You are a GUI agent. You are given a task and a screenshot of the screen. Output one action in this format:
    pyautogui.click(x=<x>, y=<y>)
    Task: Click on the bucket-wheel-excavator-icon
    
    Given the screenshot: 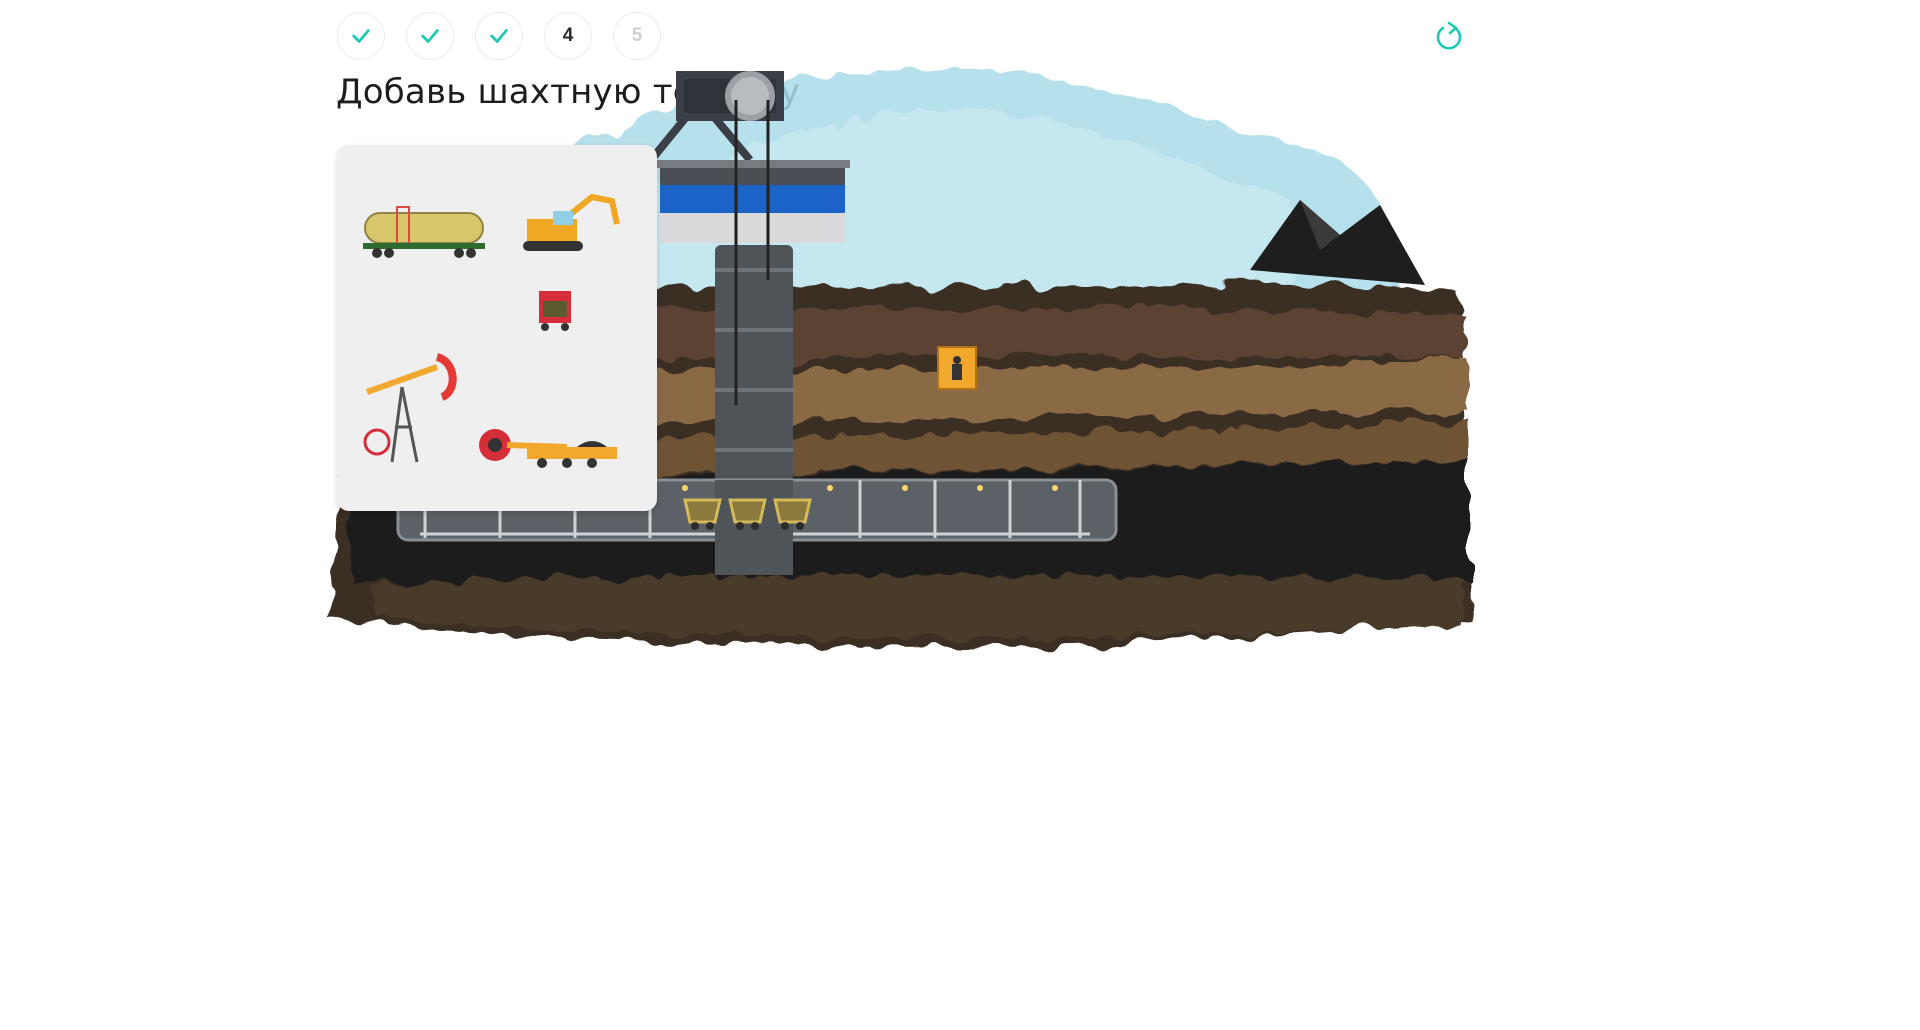 What is the action you would take?
    pyautogui.click(x=552, y=450)
    